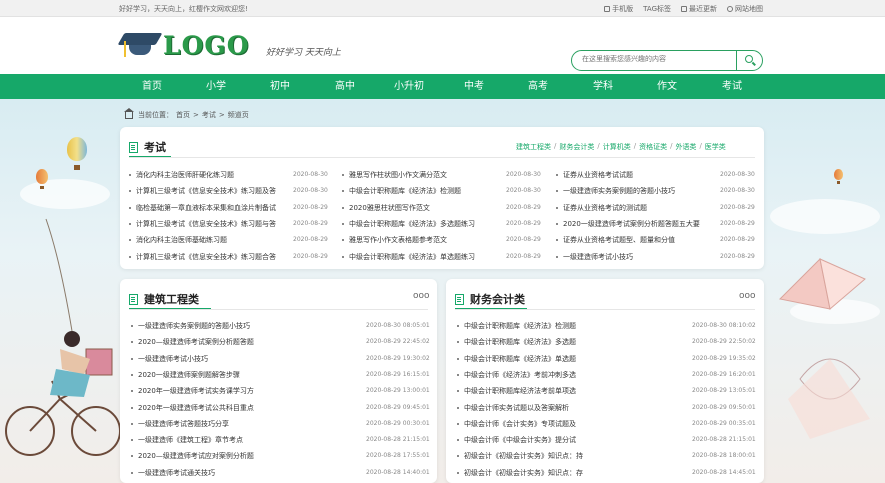 This screenshot has width=885, height=483. What do you see at coordinates (745, 9) in the screenshot?
I see `top-link-sitemap: 网站地图` at bounding box center [745, 9].